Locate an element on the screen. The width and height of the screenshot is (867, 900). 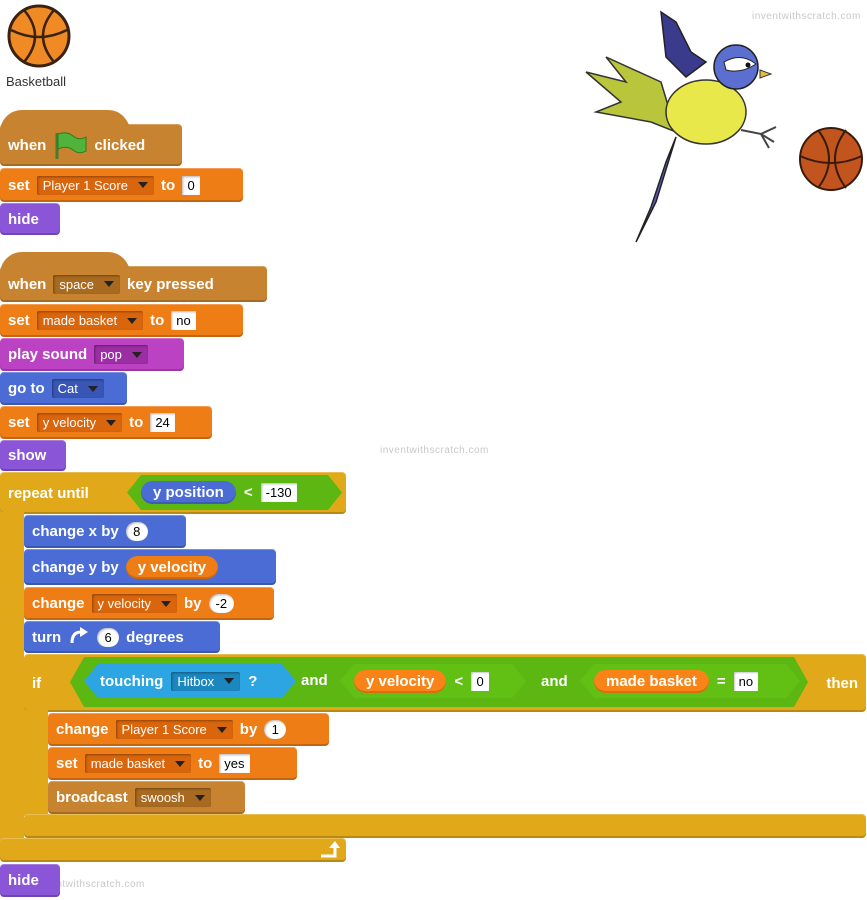
play-sound-block: play sound pop is located at coordinates (92, 354).